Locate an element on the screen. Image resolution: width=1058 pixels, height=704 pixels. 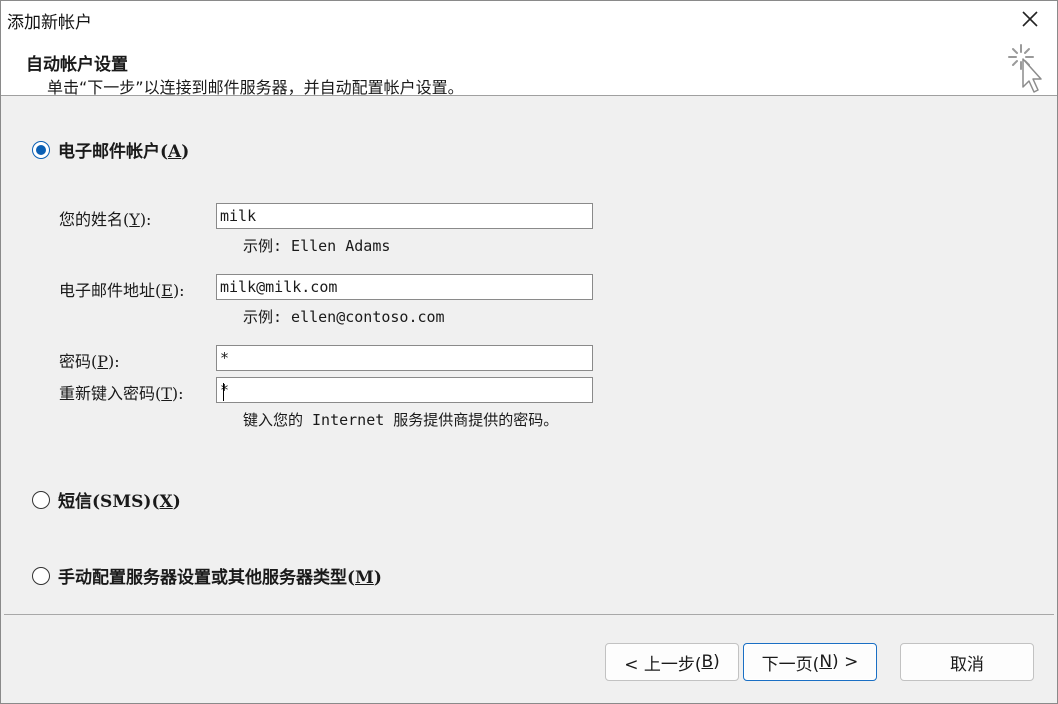
window-title: 添加新帐户 is located at coordinates (49, 23).